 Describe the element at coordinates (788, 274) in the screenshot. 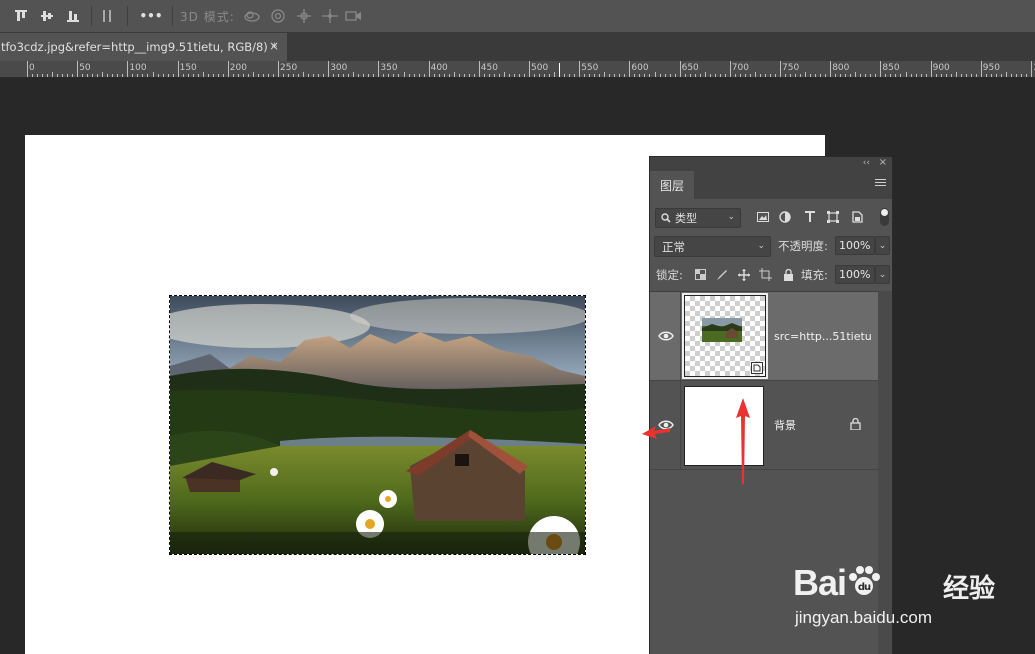

I see `lock-all-icon` at that location.